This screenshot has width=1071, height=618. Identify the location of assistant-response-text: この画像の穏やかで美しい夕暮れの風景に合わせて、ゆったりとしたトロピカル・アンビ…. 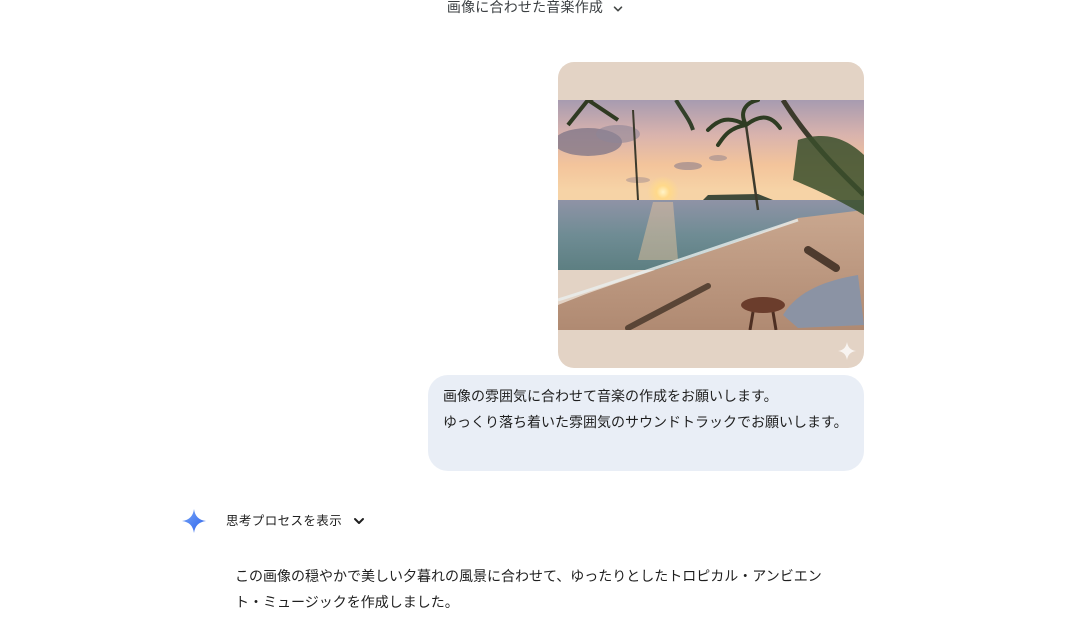
(528, 590).